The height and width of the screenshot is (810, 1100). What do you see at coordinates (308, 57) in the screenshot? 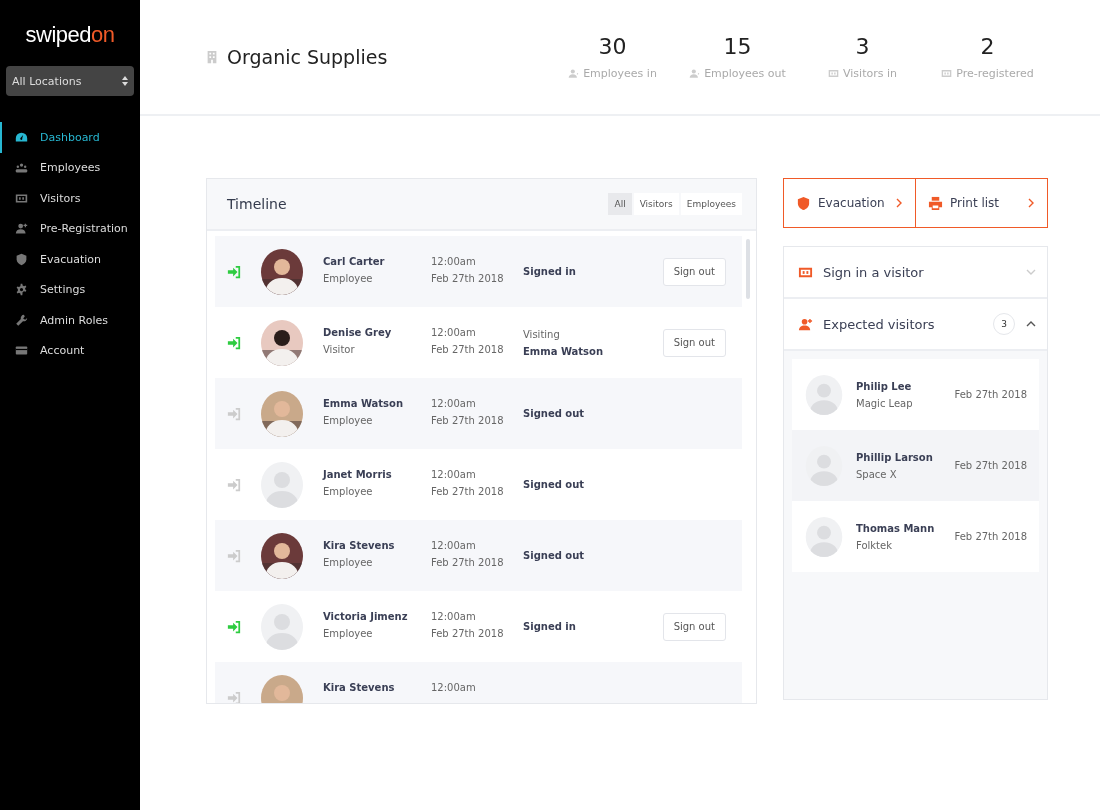
I see `company-title: Organic Supplies` at bounding box center [308, 57].